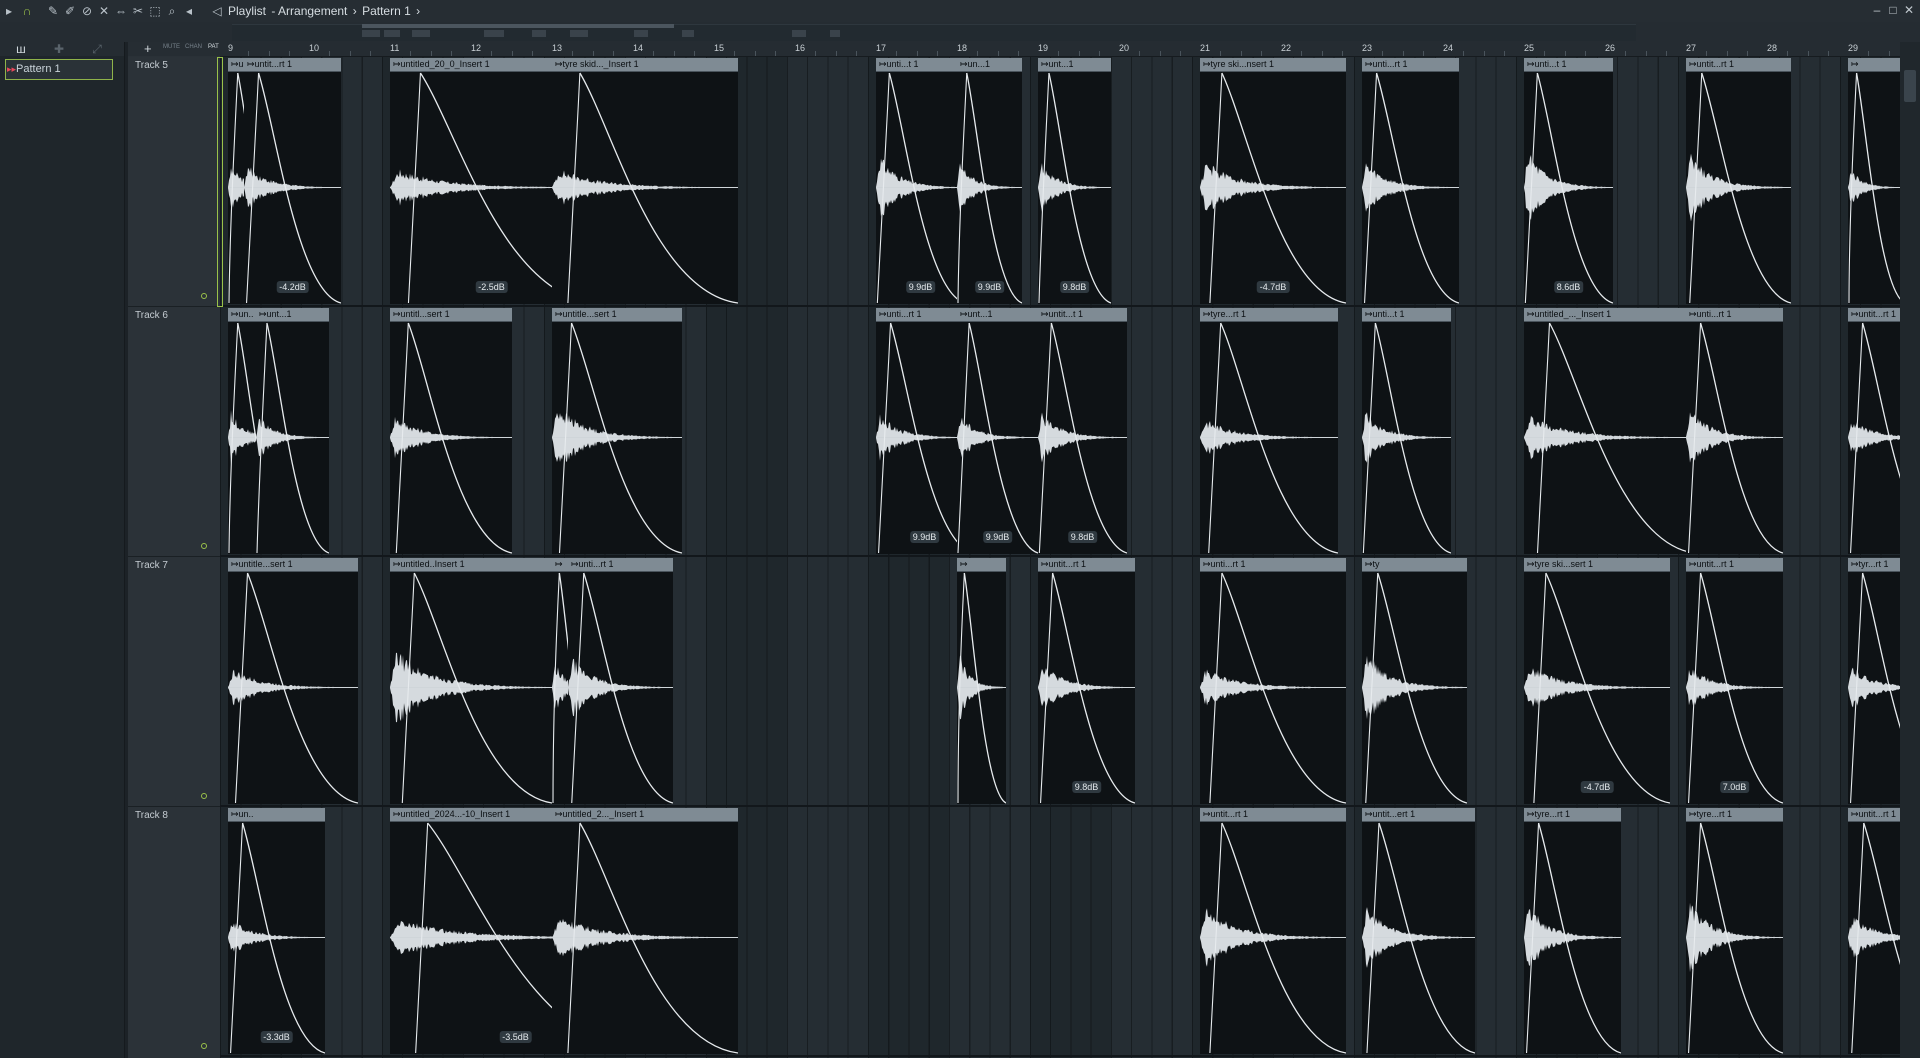 Image resolution: width=1920 pixels, height=1058 pixels. Describe the element at coordinates (1597, 681) in the screenshot. I see `audio-clip: tyre ski...sert 1 -4.7dB` at that location.